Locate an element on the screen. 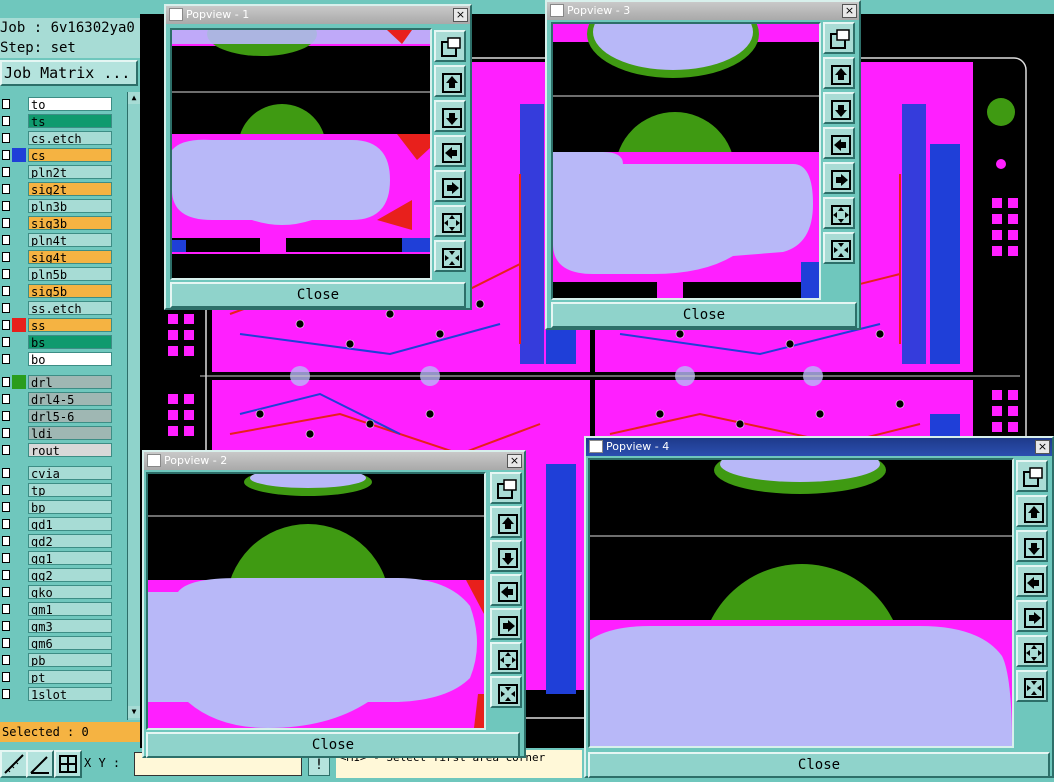 Image resolution: width=1054 pixels, height=782 pixels. layer-row-gg1: gg1 is located at coordinates (63, 558).